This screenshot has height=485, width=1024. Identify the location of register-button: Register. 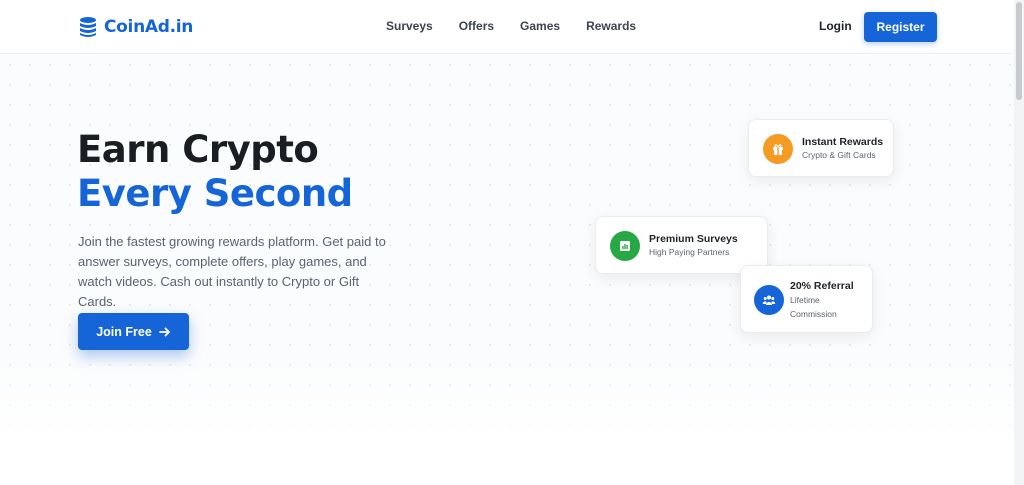
(900, 27).